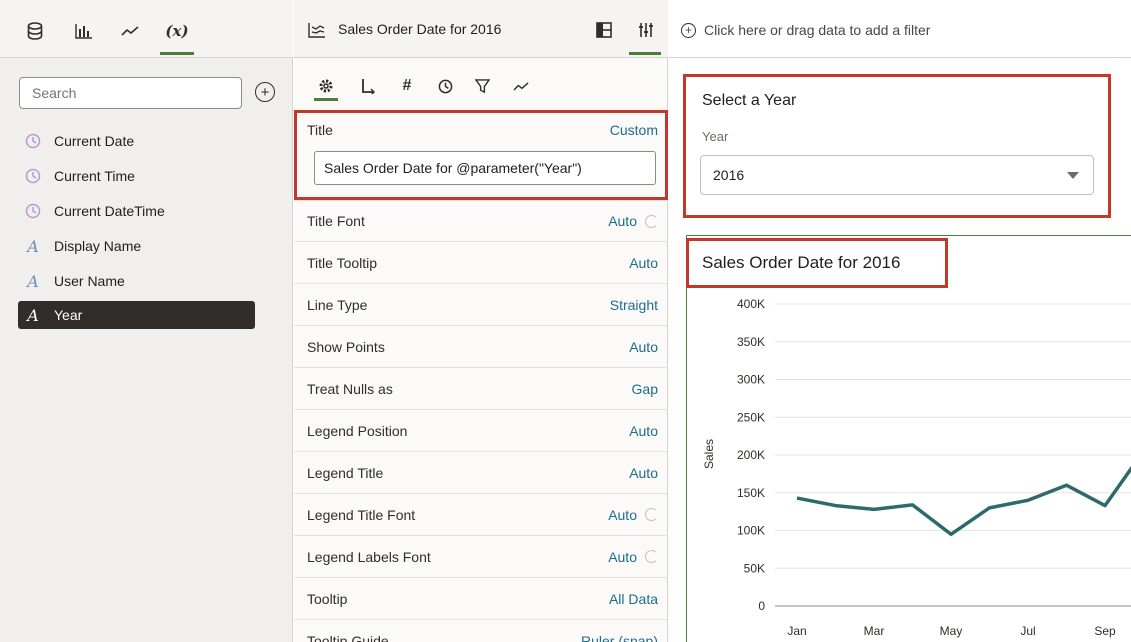 The image size is (1131, 642). I want to click on parameter-label: Year, so click(68, 315).